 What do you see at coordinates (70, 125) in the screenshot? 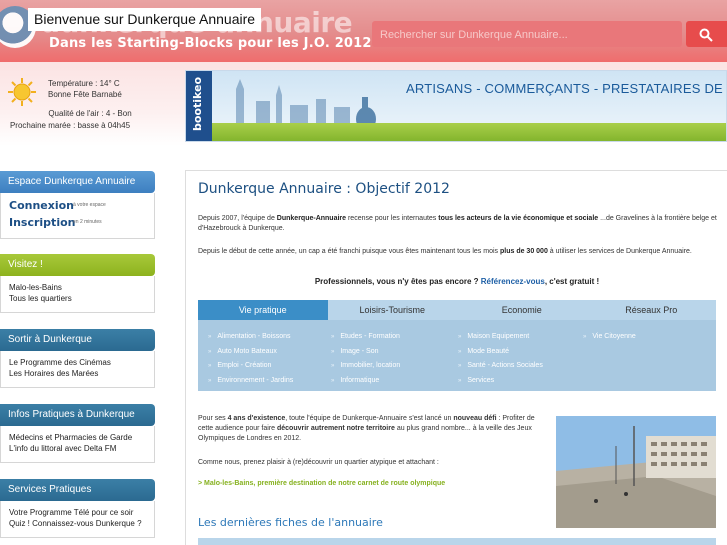
I see `tide-text: Prochaine marée : basse à 04h45` at bounding box center [70, 125].